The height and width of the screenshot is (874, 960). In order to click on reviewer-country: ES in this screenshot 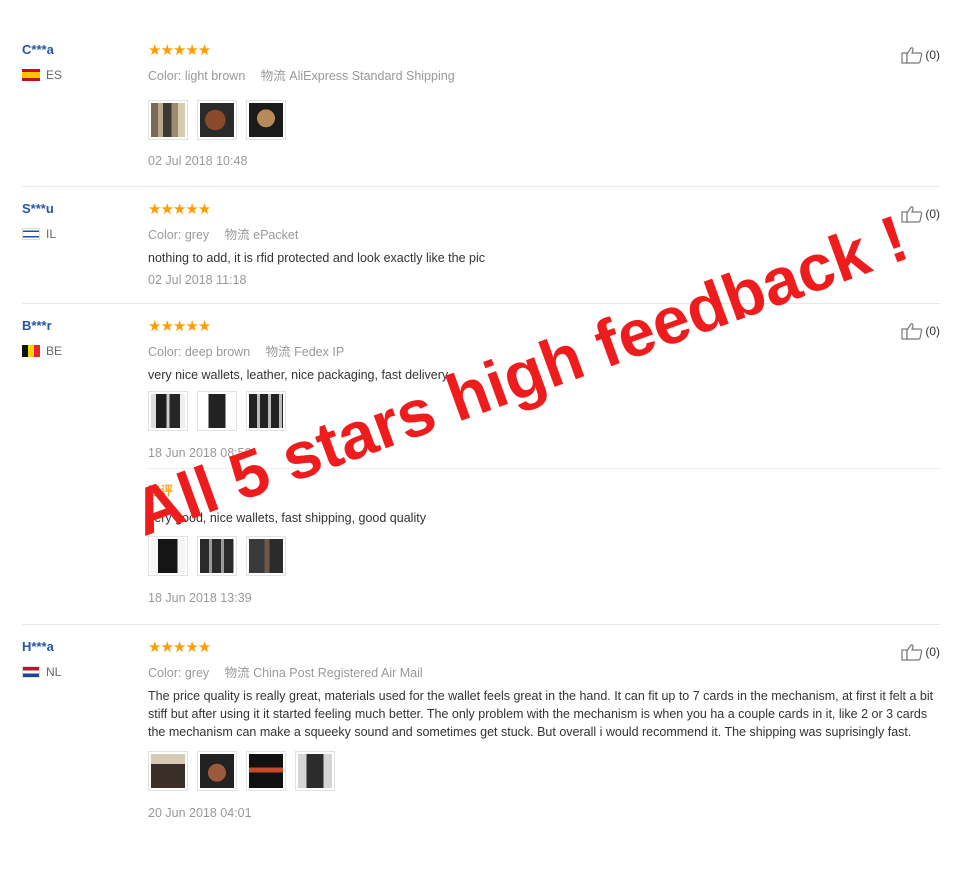, I will do `click(77, 75)`.